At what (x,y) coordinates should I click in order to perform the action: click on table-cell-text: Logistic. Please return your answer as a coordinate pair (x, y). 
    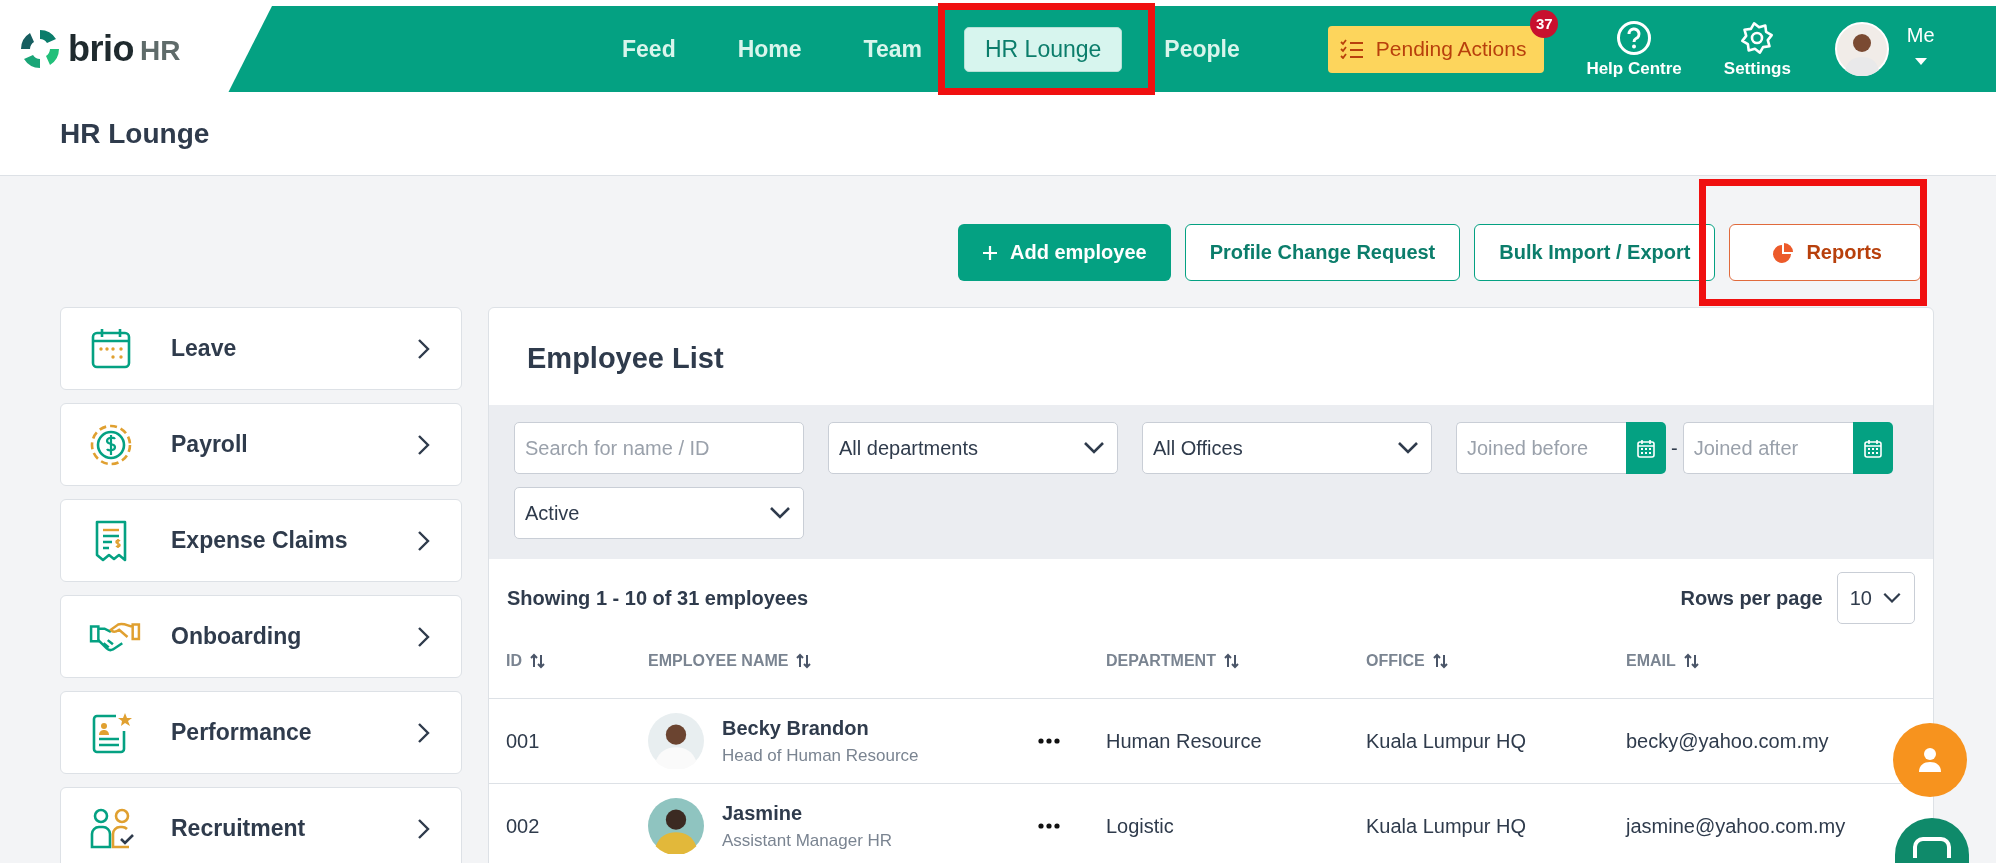
    Looking at the image, I should click on (1140, 826).